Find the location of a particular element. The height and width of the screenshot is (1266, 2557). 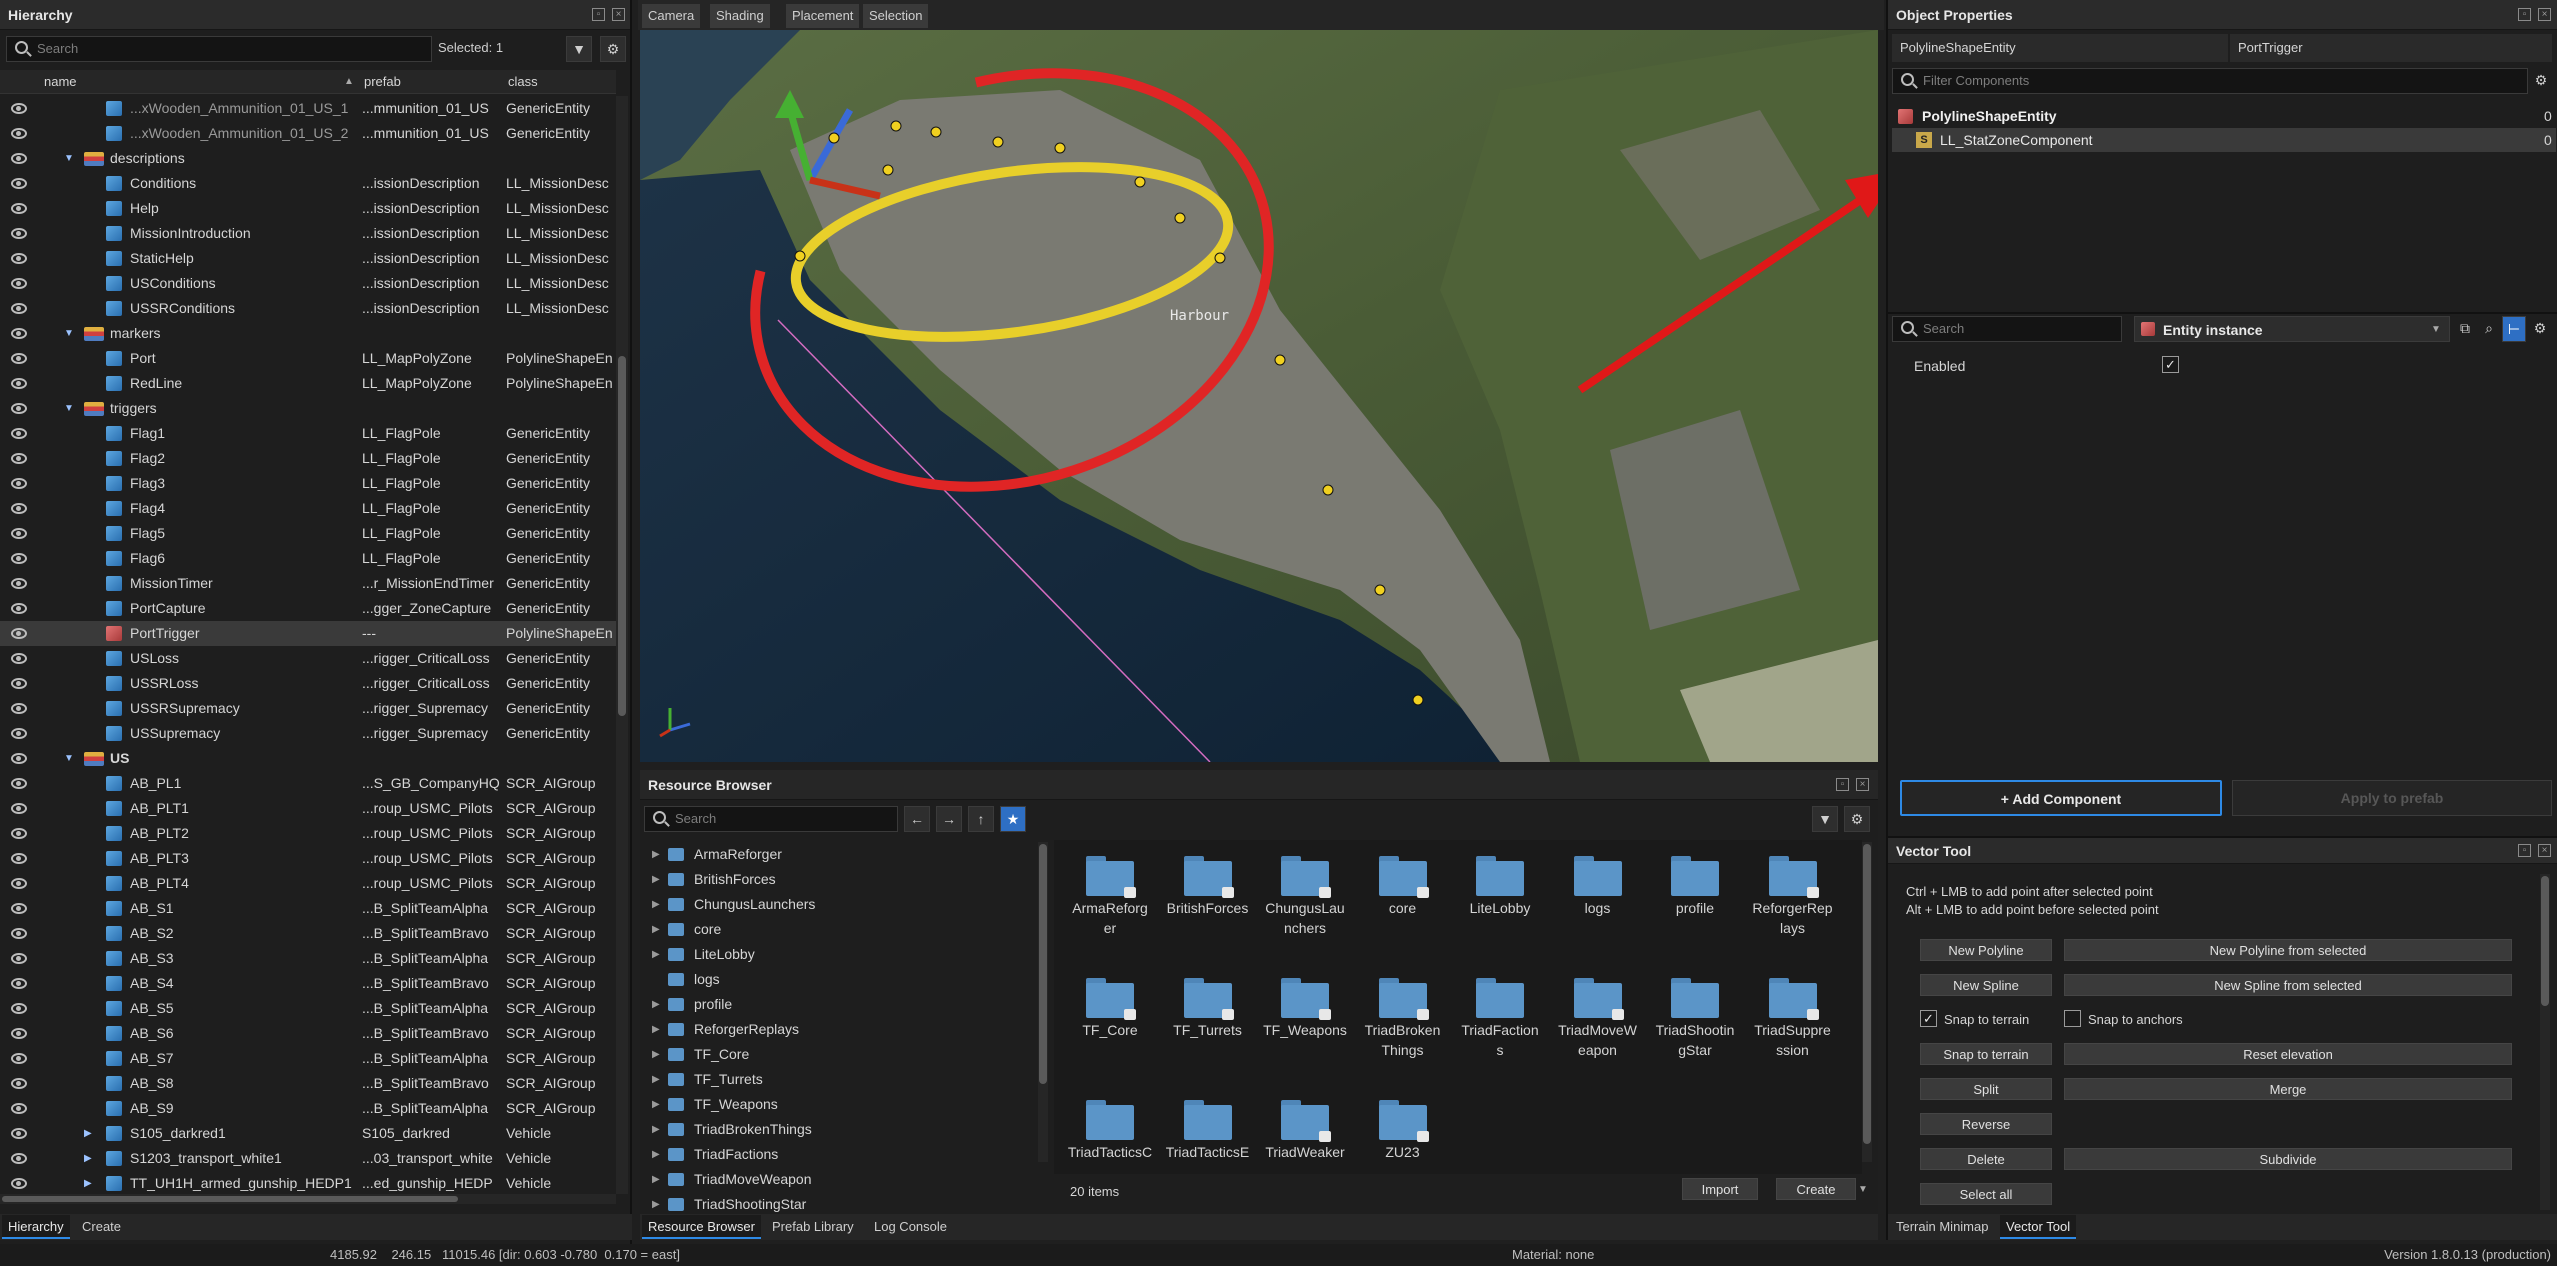

folder-tile: ZU23 is located at coordinates (1403, 1131).